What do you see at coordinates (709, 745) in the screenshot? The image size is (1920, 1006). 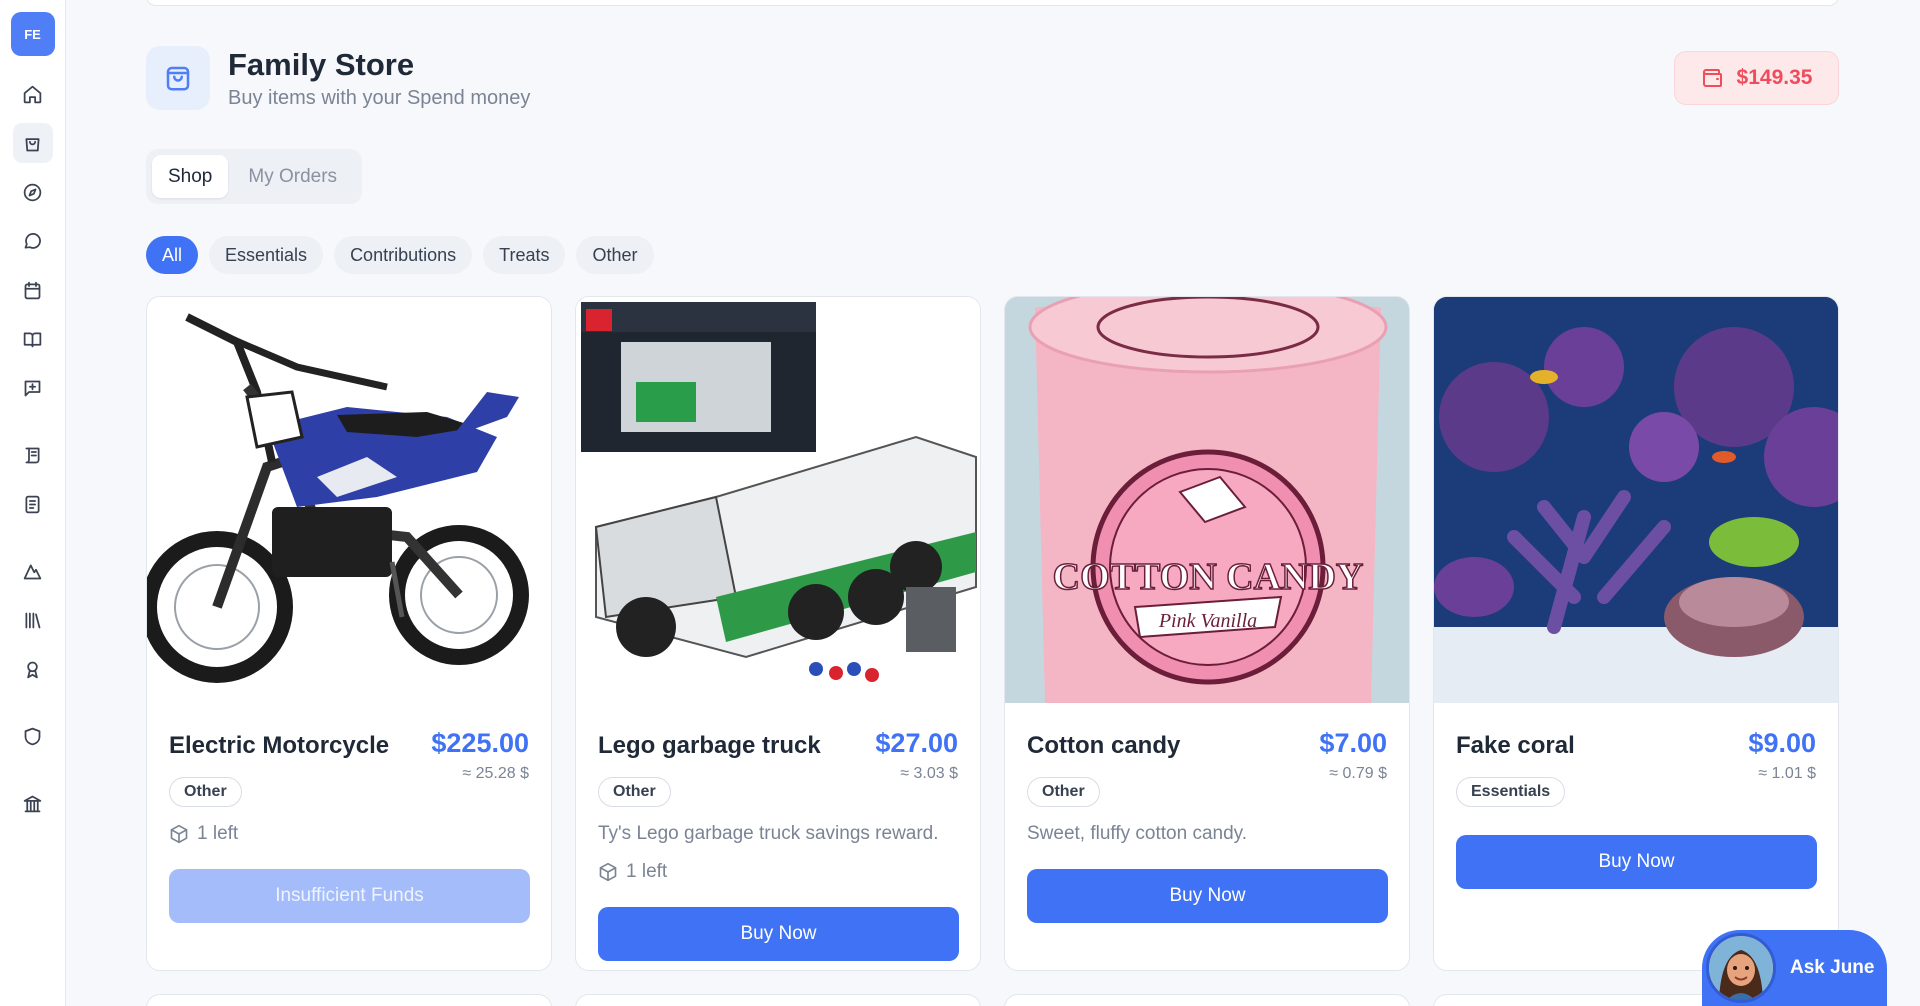 I see `product-title: Lego garbage truck` at bounding box center [709, 745].